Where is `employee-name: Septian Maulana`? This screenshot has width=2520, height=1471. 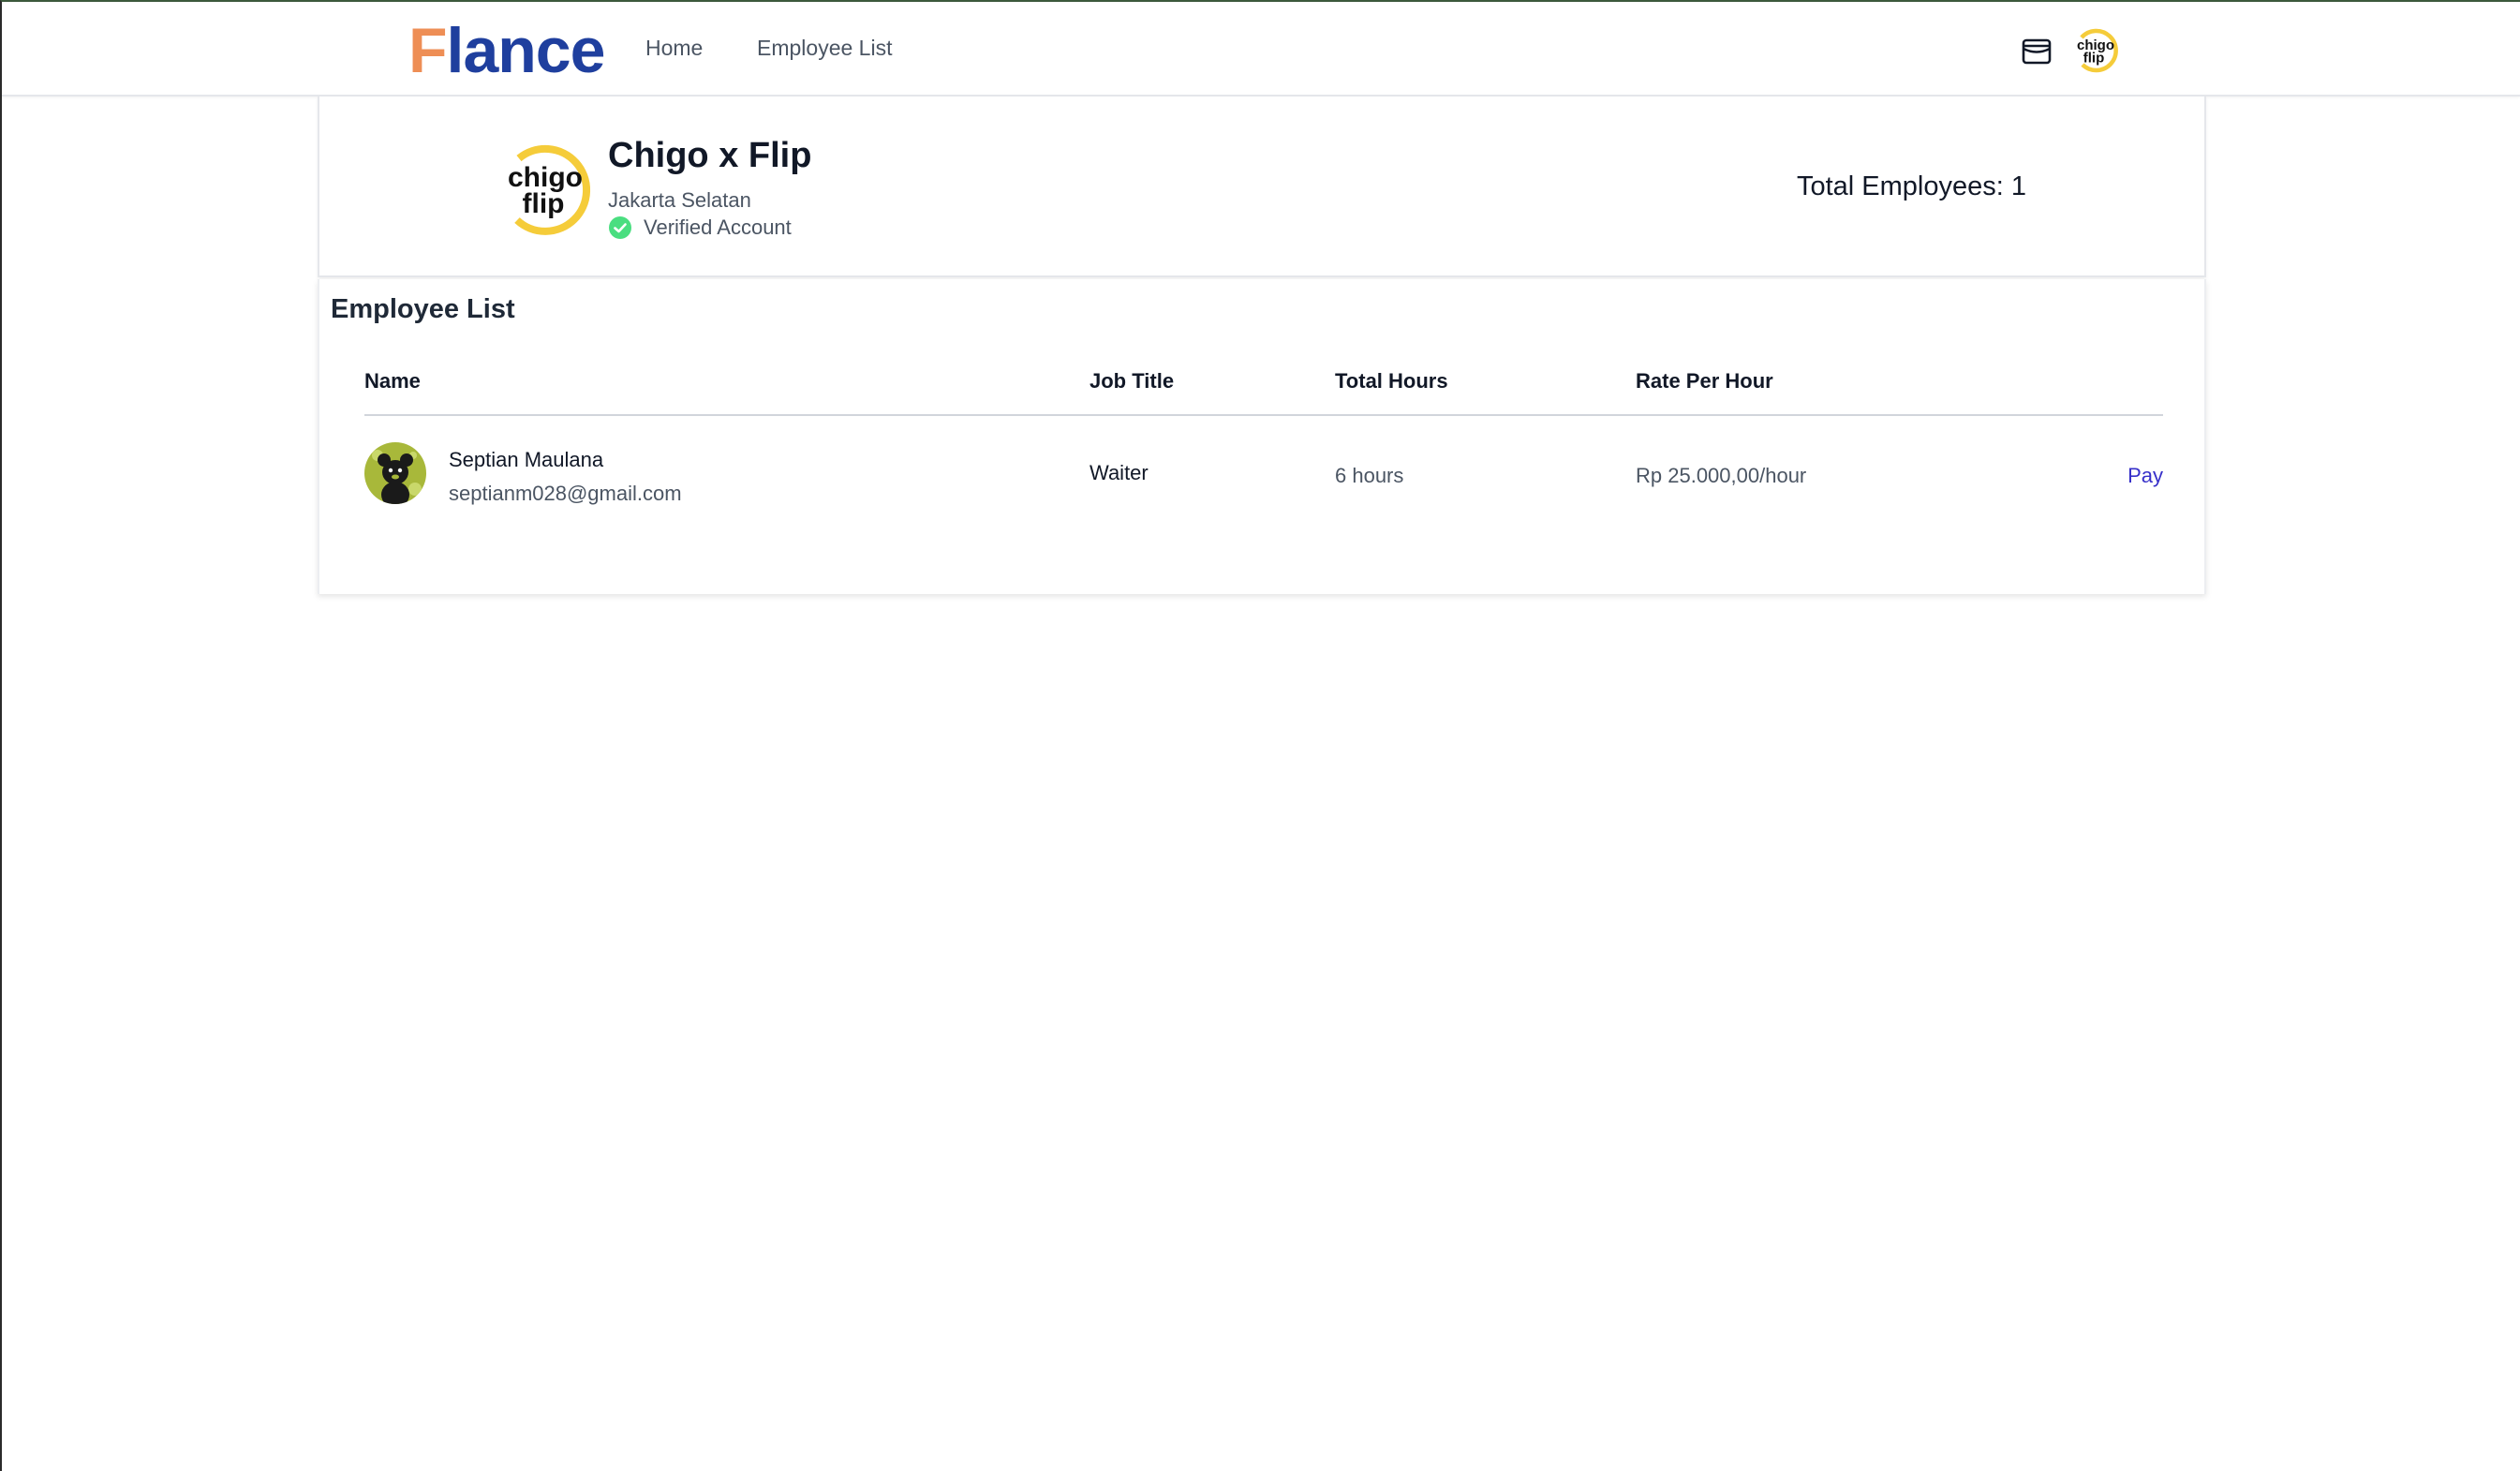 employee-name: Septian Maulana is located at coordinates (526, 460).